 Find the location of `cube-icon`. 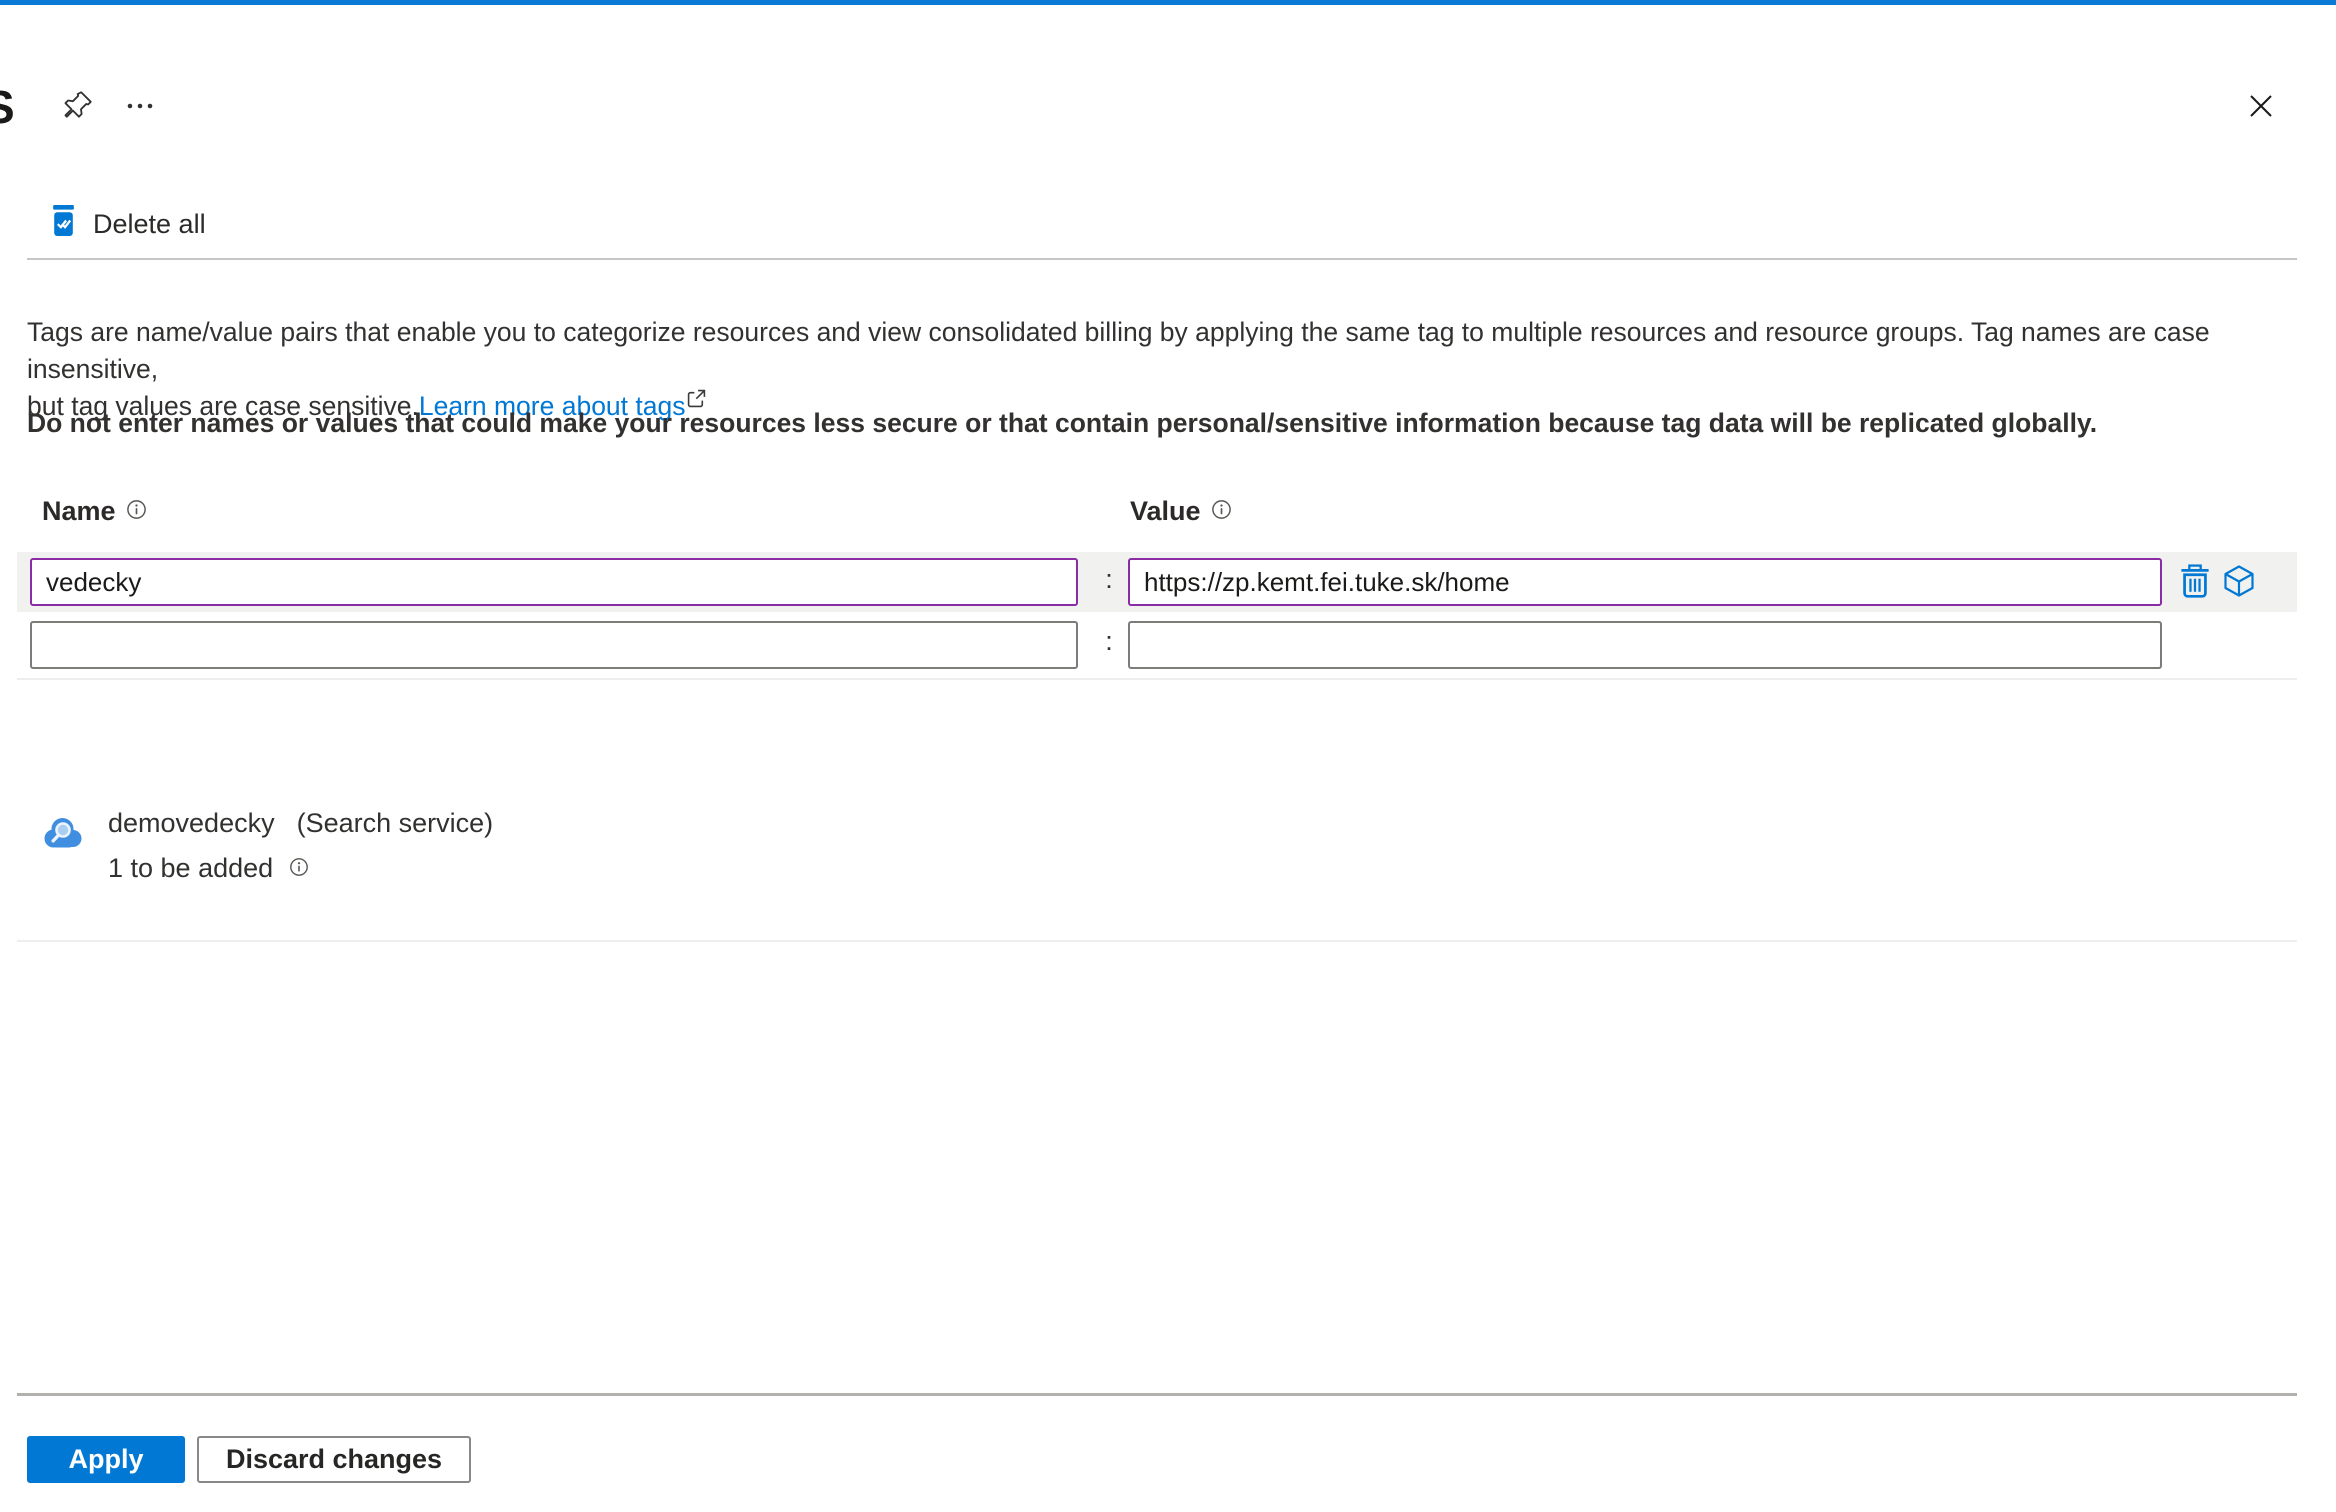

cube-icon is located at coordinates (2239, 582).